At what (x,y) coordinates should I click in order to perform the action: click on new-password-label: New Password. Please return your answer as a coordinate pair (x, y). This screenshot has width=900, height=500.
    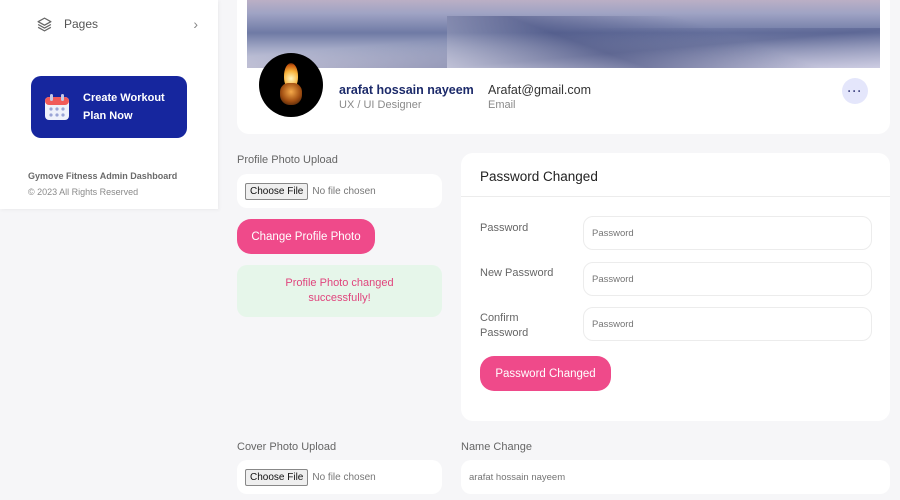
    Looking at the image, I should click on (517, 273).